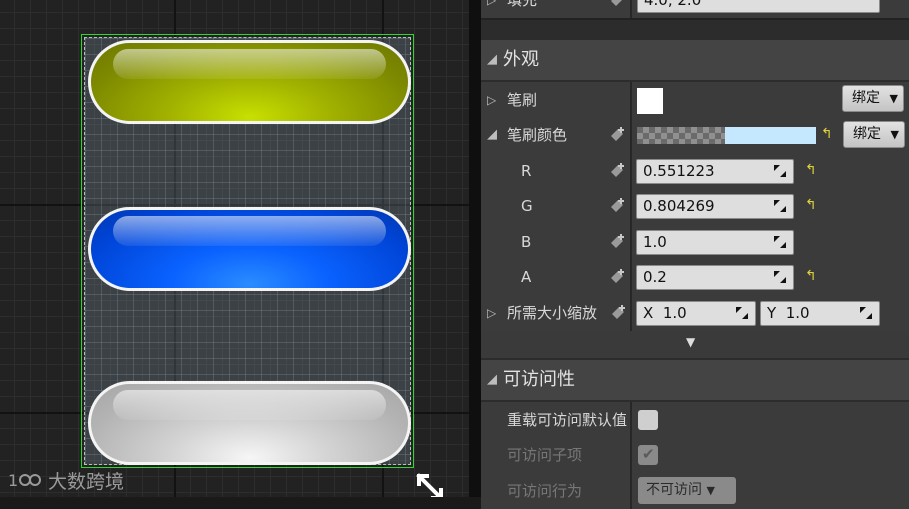  I want to click on accessible-children-row: 可访问子项 ✔, so click(695, 455).